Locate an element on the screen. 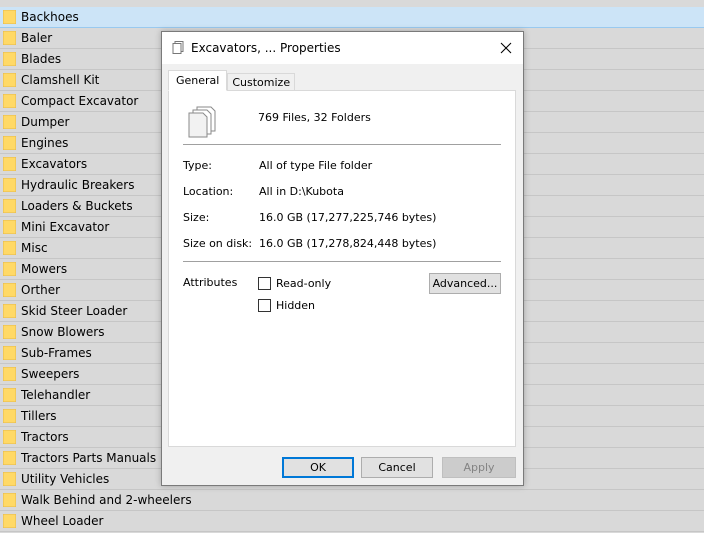 The width and height of the screenshot is (704, 533). folder-name: Mini Excavator is located at coordinates (65, 227).